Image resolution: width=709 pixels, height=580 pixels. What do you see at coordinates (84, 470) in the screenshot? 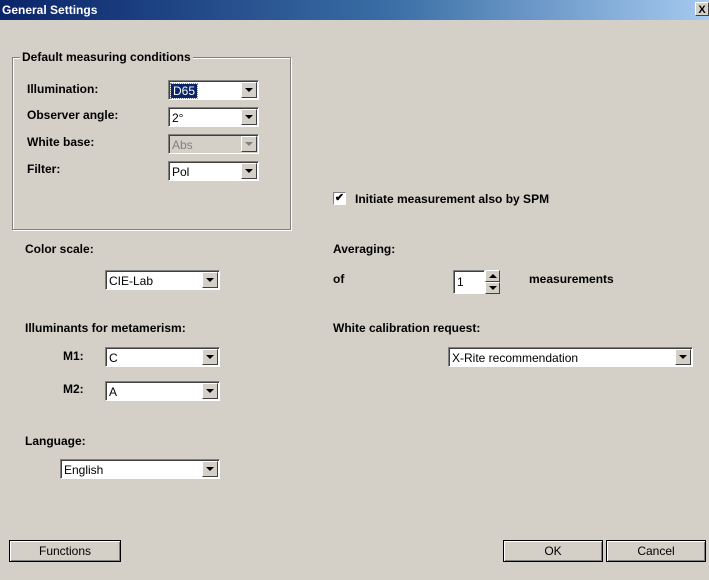
I see `language-value: English` at bounding box center [84, 470].